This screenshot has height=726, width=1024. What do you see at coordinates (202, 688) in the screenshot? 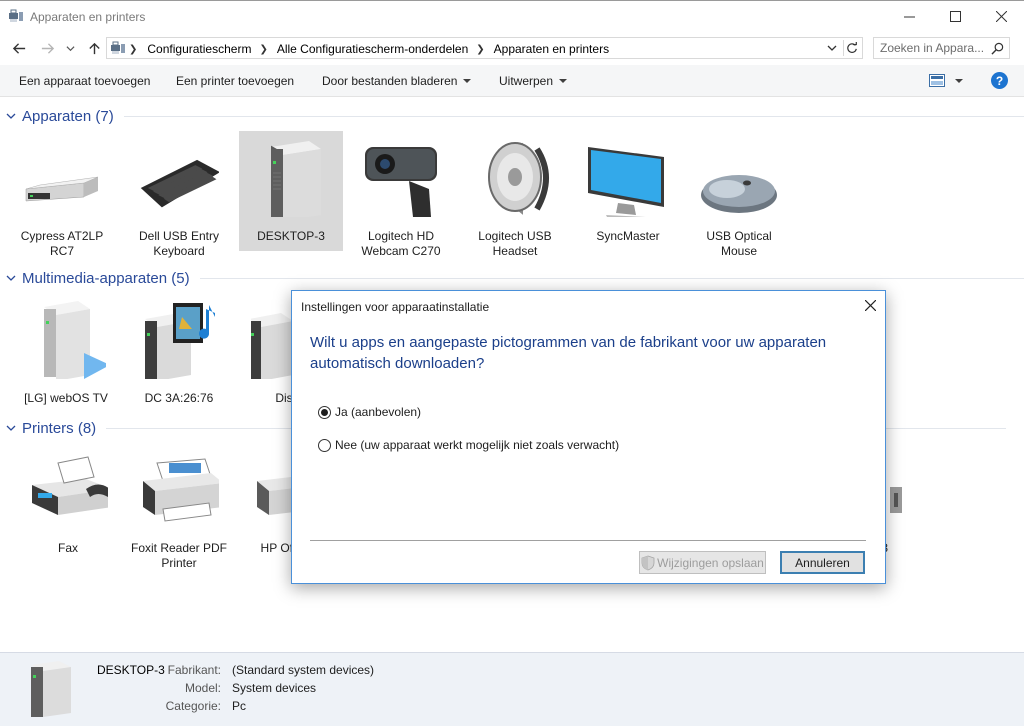
I see `details-key-model: Model:` at bounding box center [202, 688].